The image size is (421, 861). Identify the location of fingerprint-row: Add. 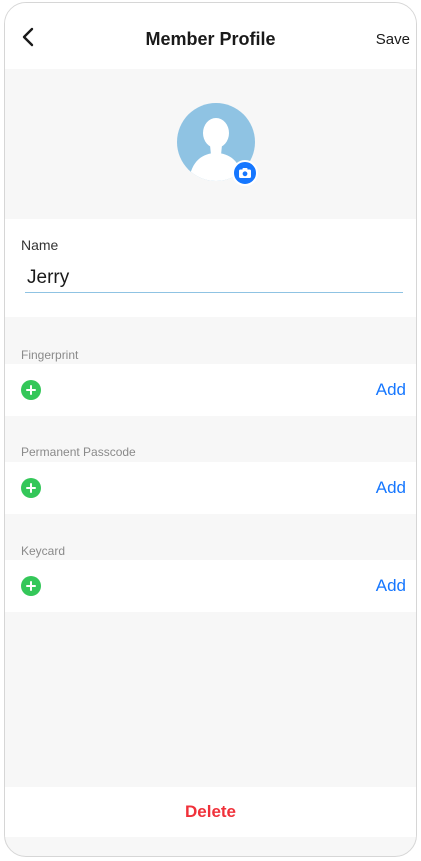
(210, 390).